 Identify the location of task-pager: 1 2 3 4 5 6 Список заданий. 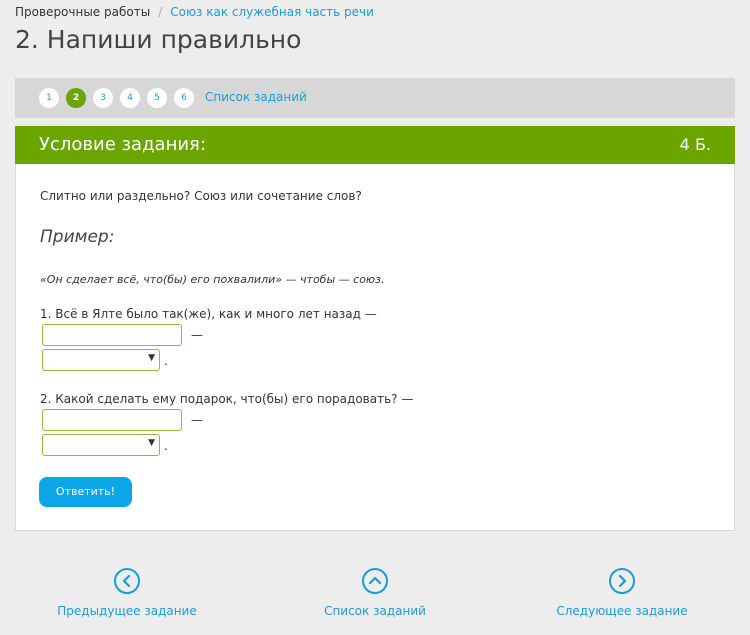
(375, 98).